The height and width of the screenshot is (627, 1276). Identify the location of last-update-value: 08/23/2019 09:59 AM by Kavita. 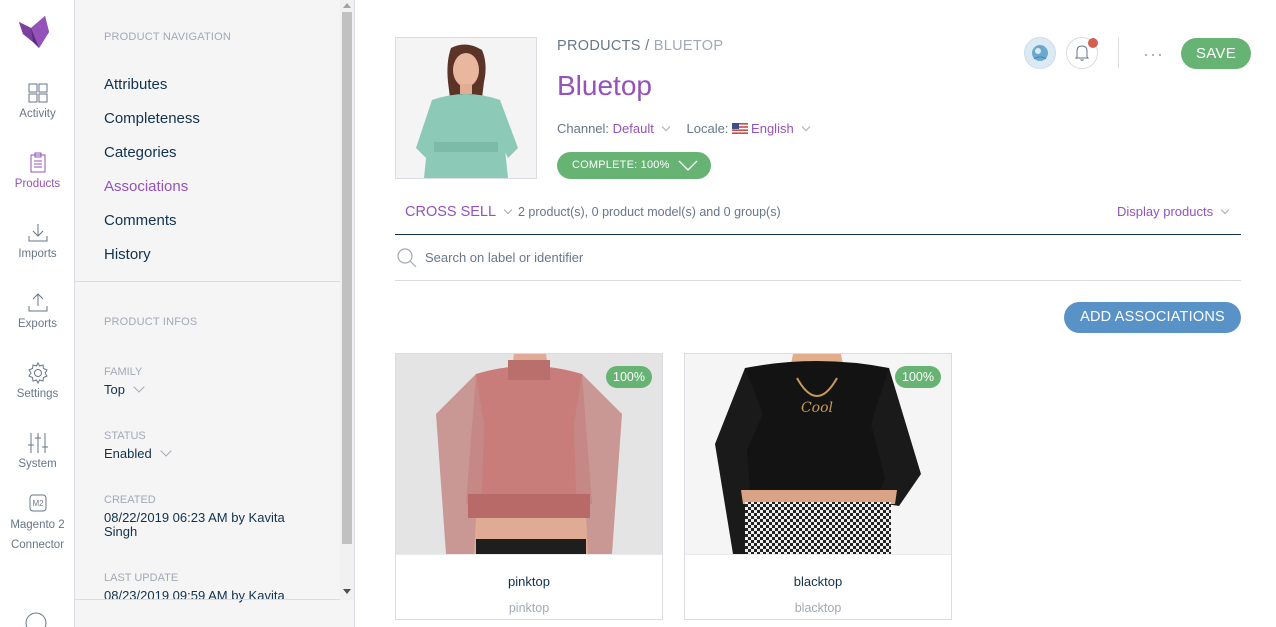
(194, 595).